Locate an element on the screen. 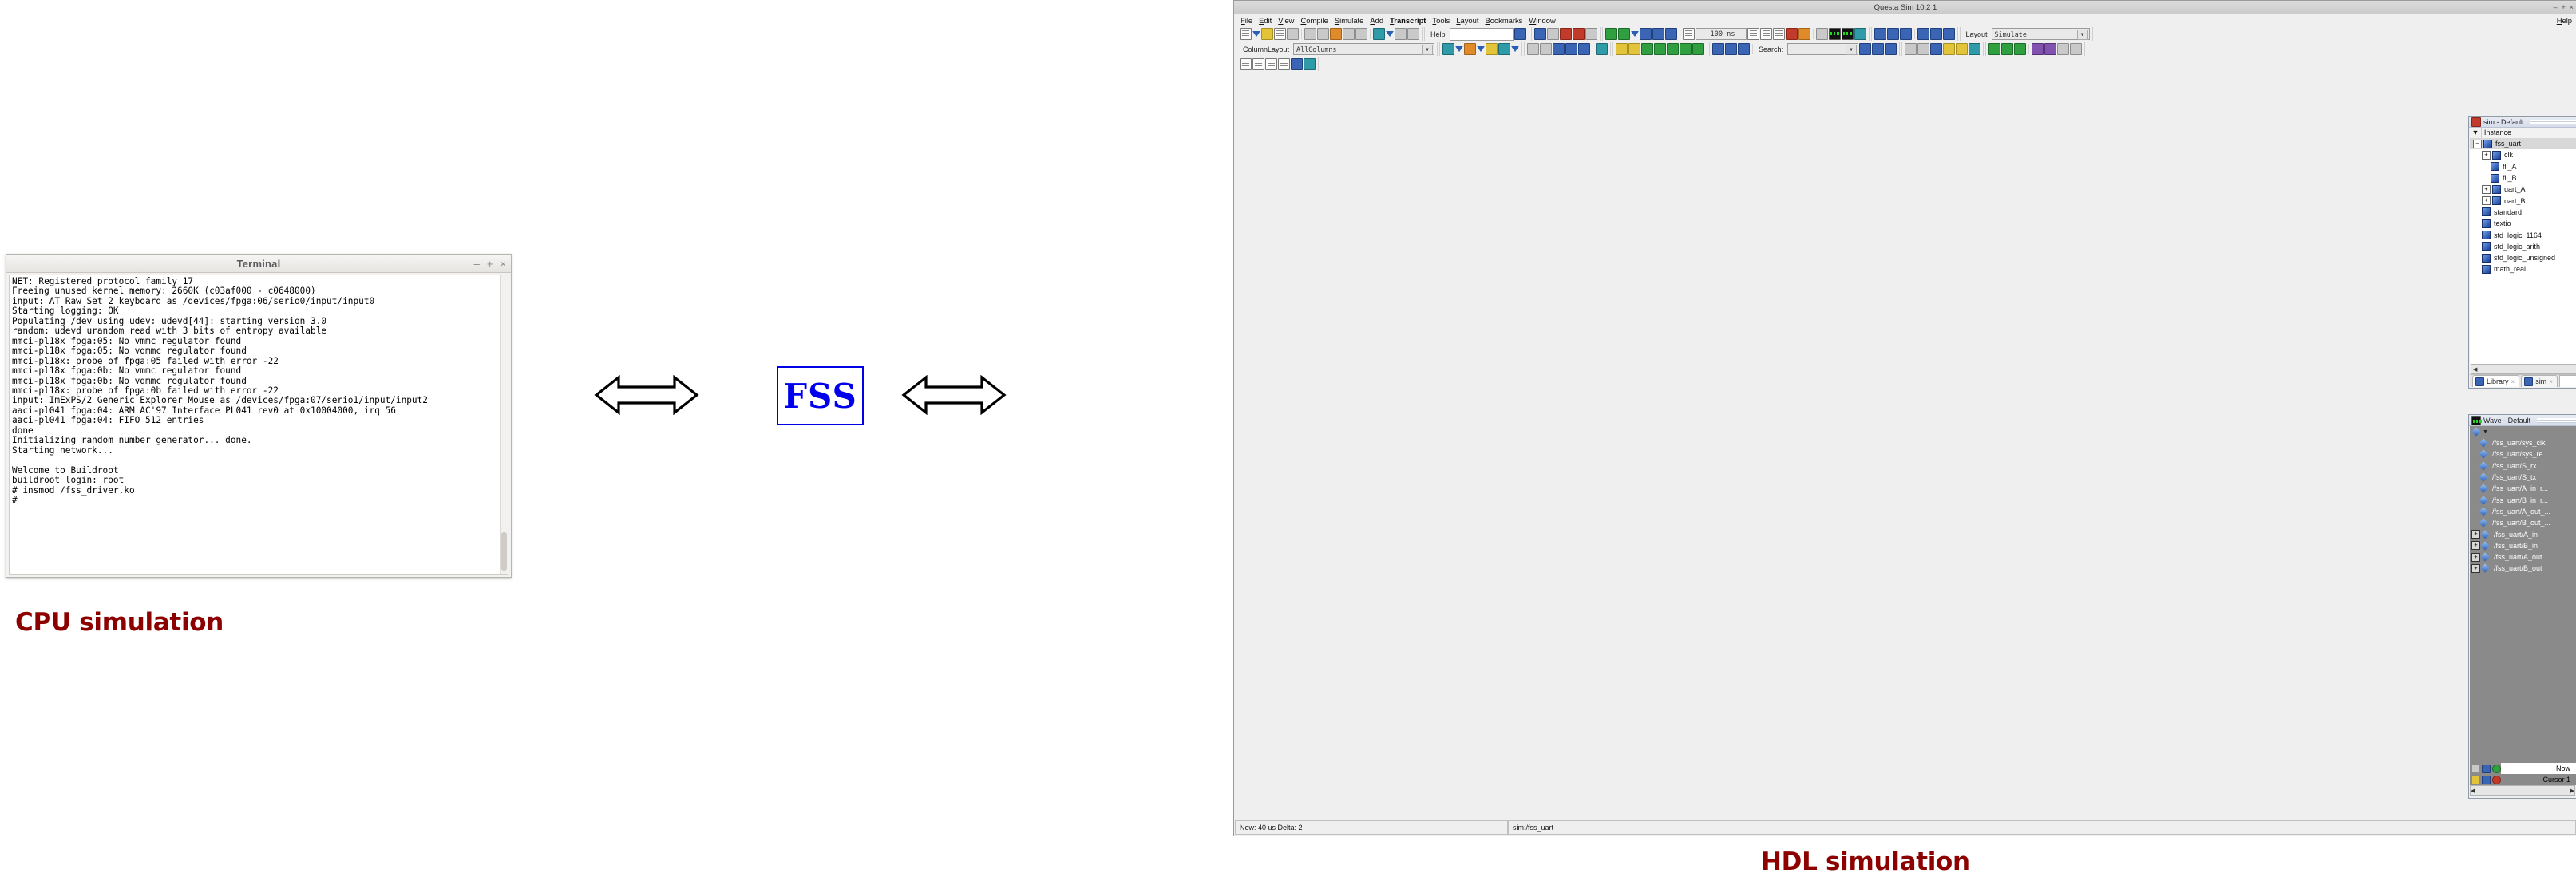 The width and height of the screenshot is (2576, 889). radix-decimal-icon is located at coordinates (1246, 64).